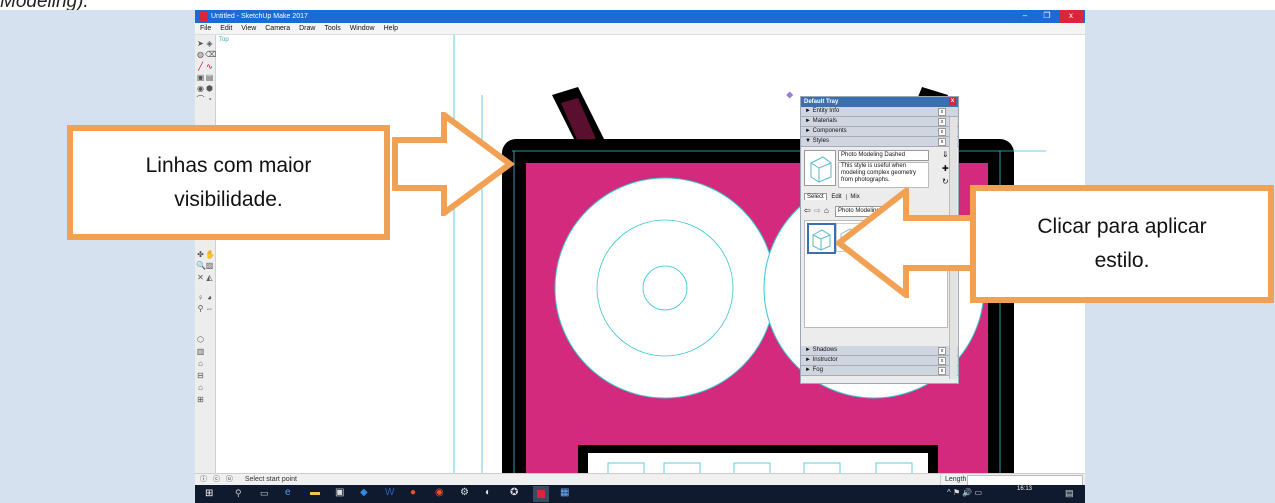 This screenshot has height=503, width=1275. I want to click on title-bar: Untitled - SketchUp Make 2017 – ❐ x, so click(640, 16).